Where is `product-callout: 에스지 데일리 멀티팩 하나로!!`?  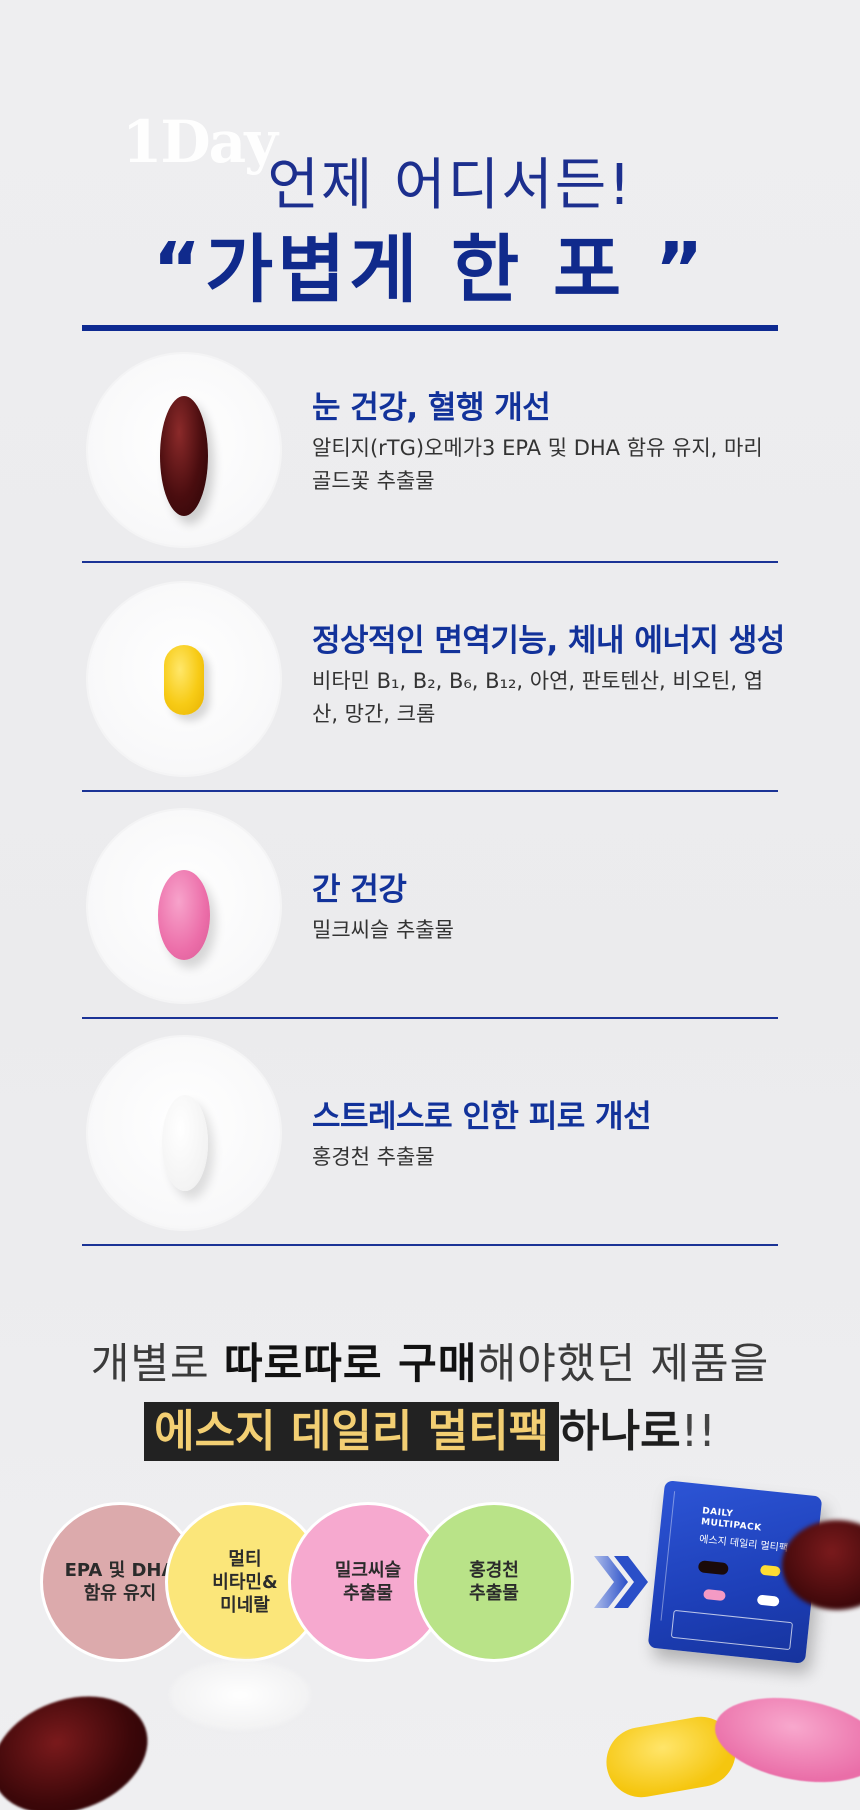
product-callout: 에스지 데일리 멀티팩 하나로!! is located at coordinates (430, 1428).